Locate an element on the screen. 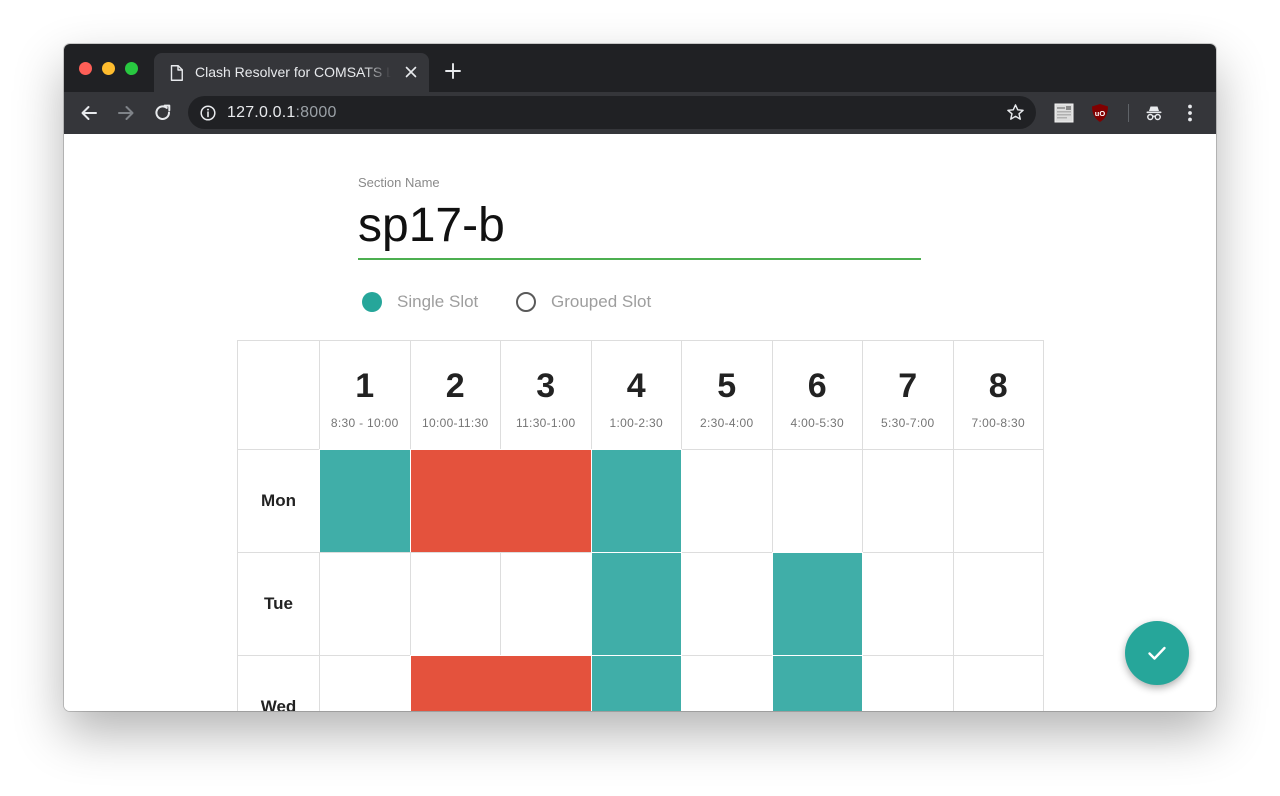  period-number: 8 is located at coordinates (998, 386).